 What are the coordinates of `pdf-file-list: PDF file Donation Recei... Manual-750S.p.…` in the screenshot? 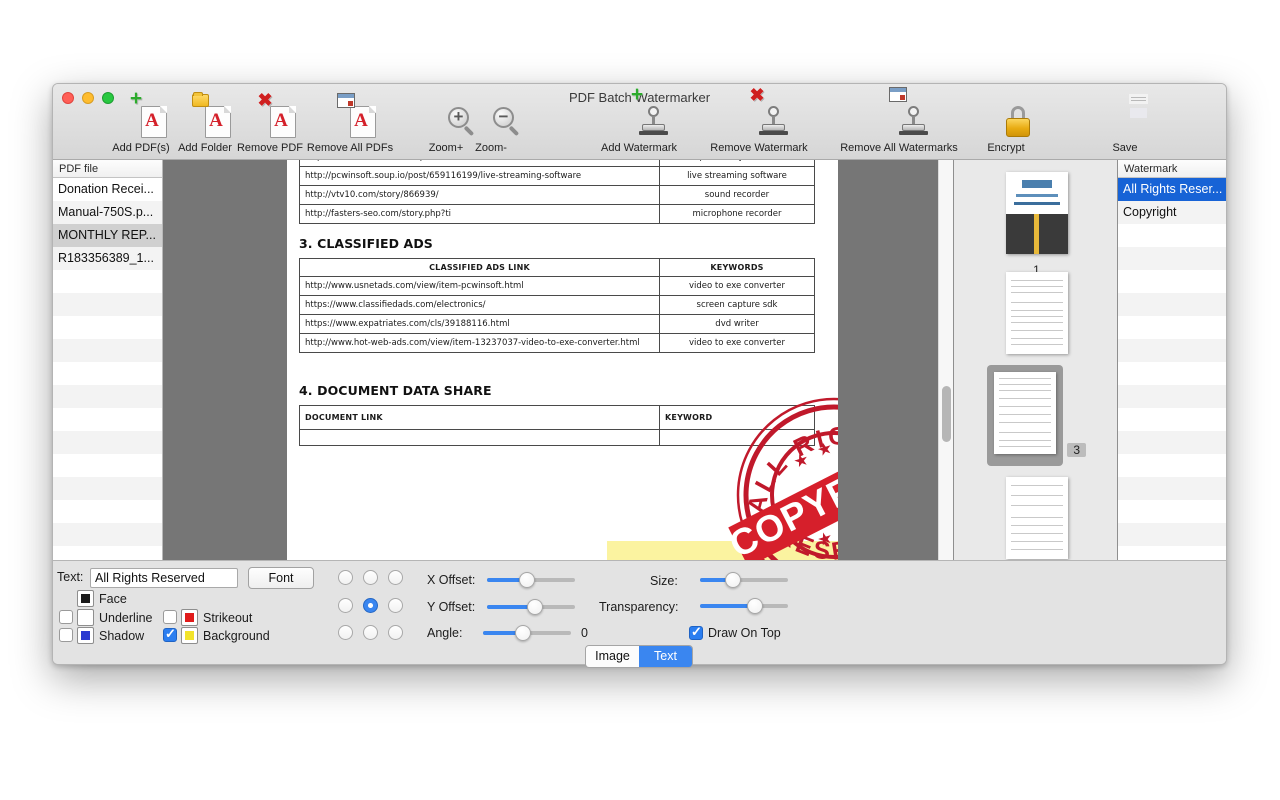 It's located at (108, 376).